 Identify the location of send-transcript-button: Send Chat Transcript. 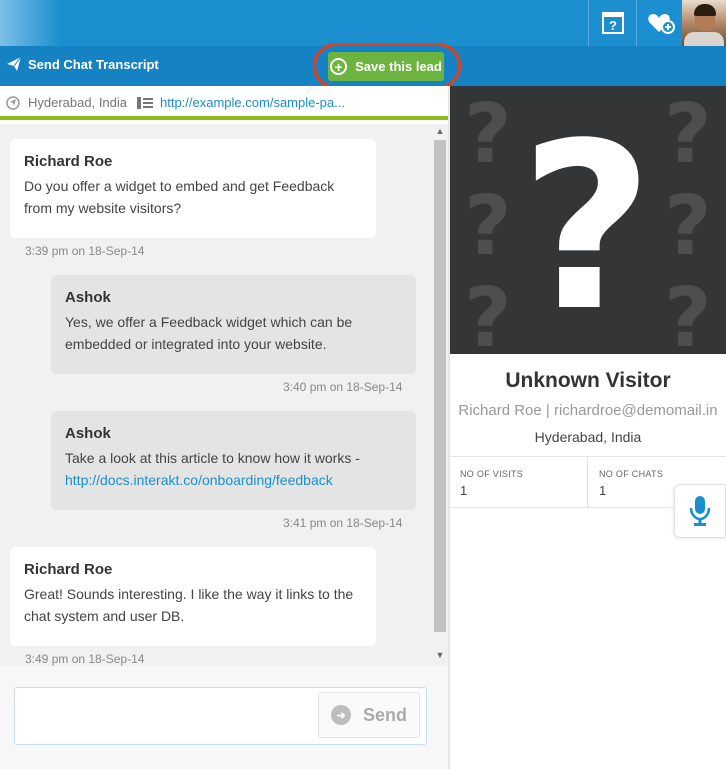
(82, 64).